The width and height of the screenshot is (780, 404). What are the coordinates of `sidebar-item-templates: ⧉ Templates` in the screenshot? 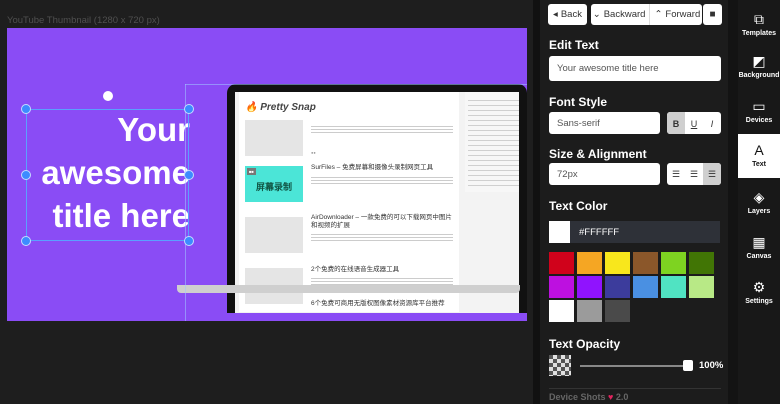 It's located at (759, 26).